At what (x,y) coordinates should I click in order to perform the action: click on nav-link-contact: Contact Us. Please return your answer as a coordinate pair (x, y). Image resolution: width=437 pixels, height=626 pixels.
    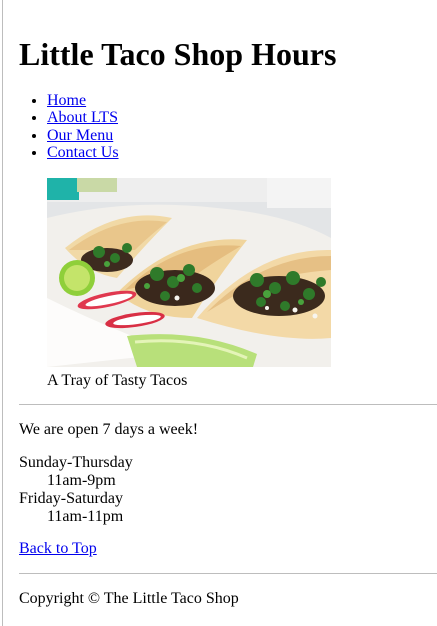
    Looking at the image, I should click on (83, 152).